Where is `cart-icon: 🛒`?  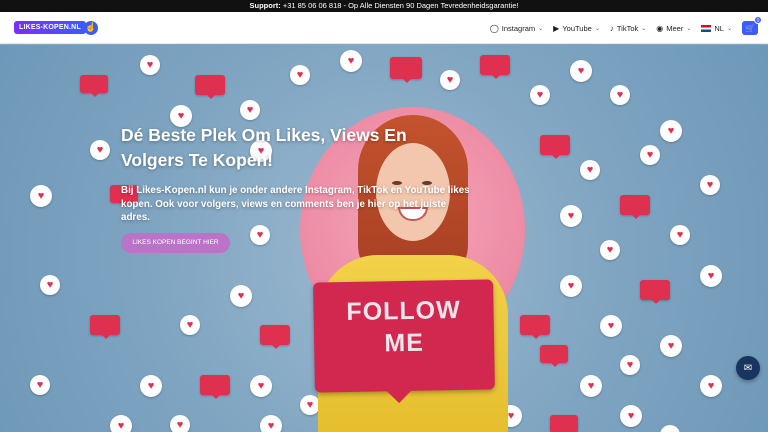
cart-icon: 🛒 is located at coordinates (750, 28).